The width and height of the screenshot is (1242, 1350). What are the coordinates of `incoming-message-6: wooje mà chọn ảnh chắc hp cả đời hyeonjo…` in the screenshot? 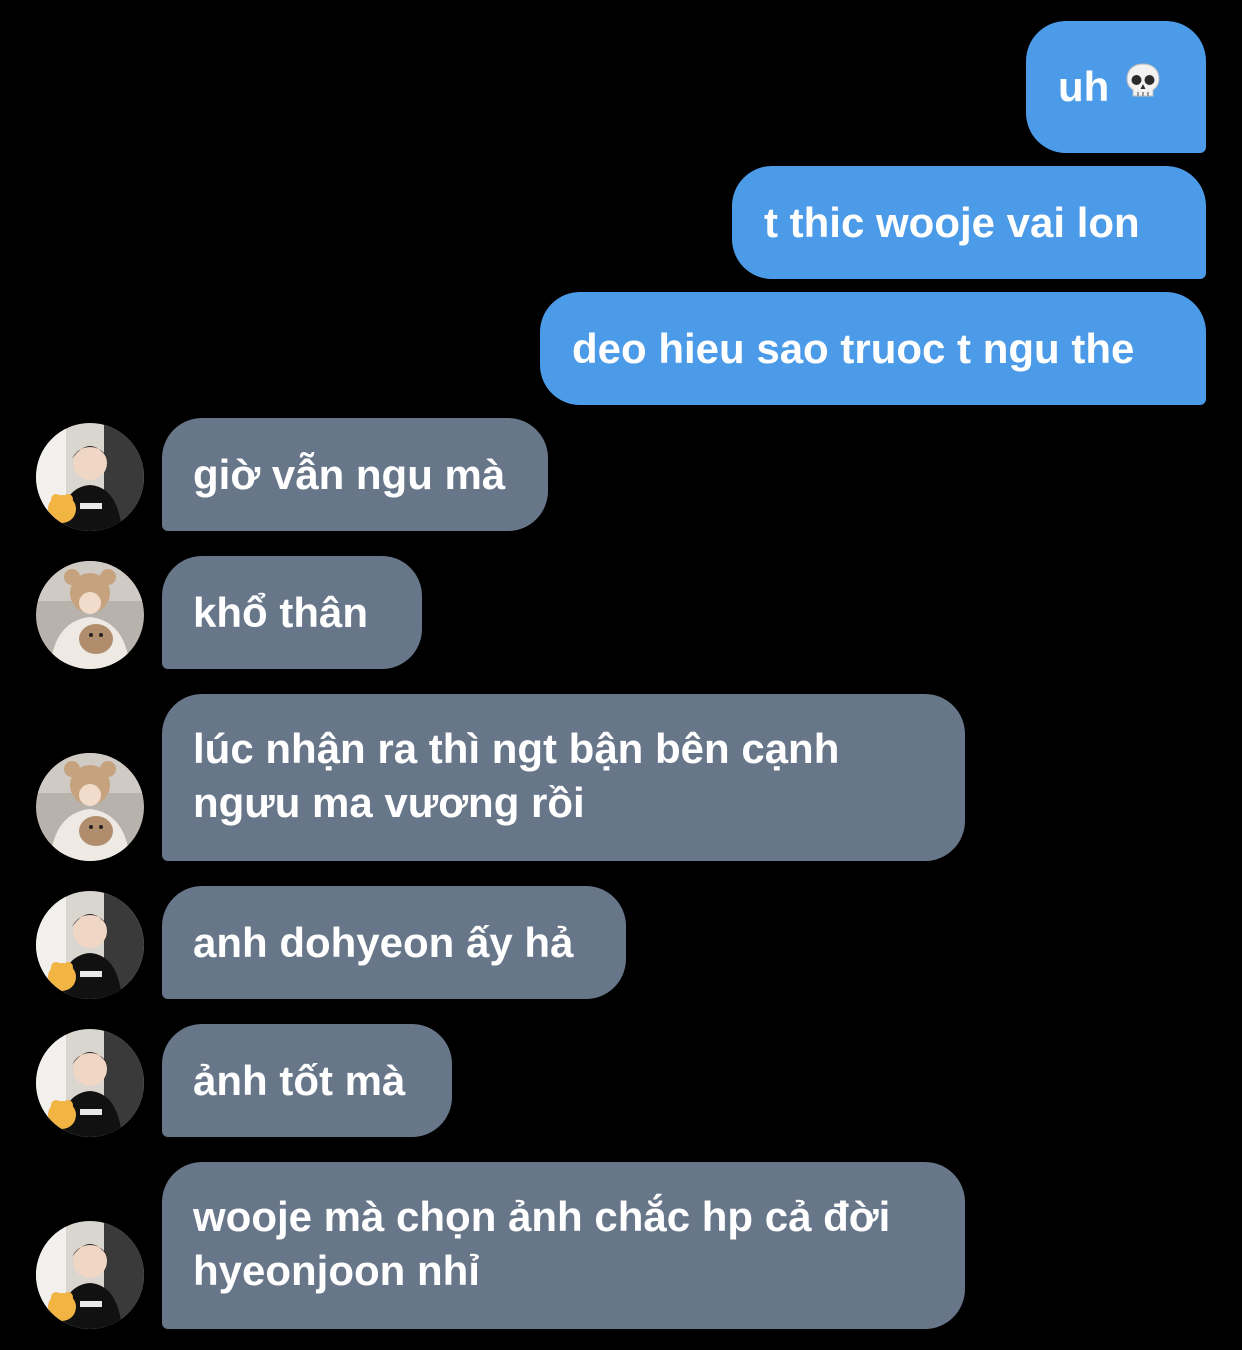 It's located at (563, 1245).